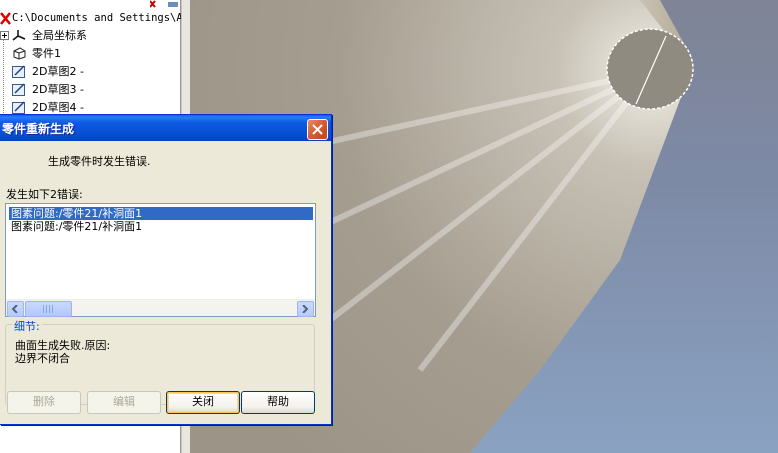 Image resolution: width=778 pixels, height=453 pixels. I want to click on dialog-title-bar: 零件重新生成, so click(165, 128).